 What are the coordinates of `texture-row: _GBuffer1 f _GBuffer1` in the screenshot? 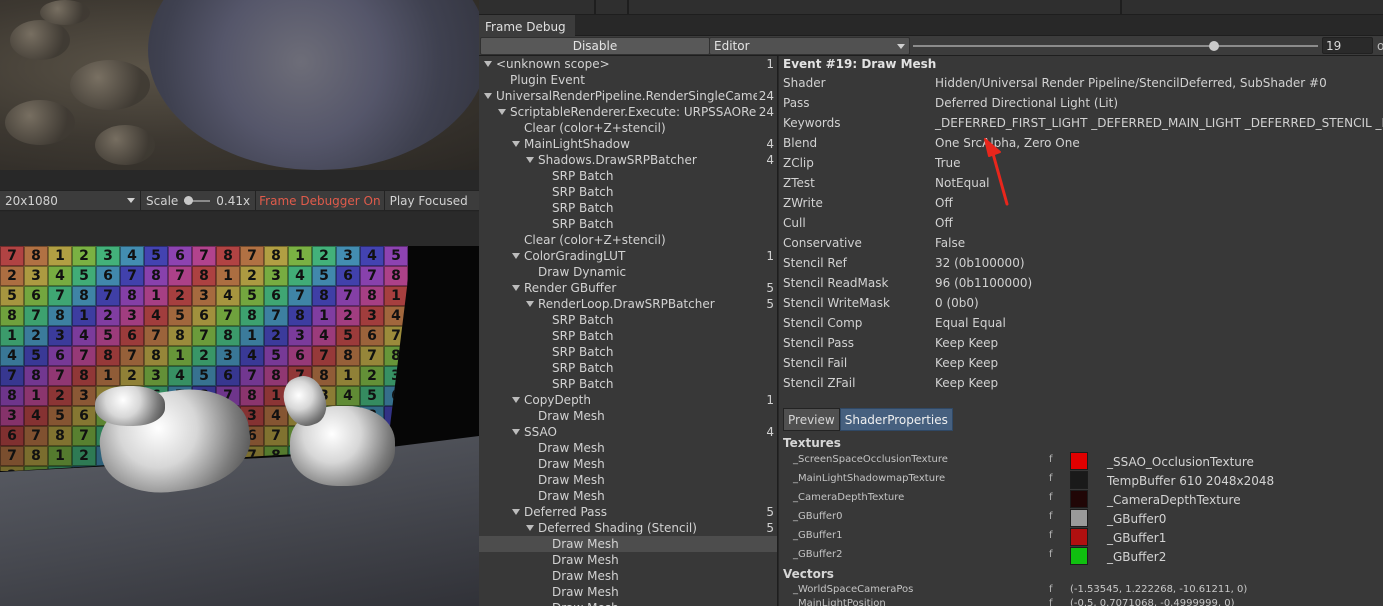 It's located at (1088, 537).